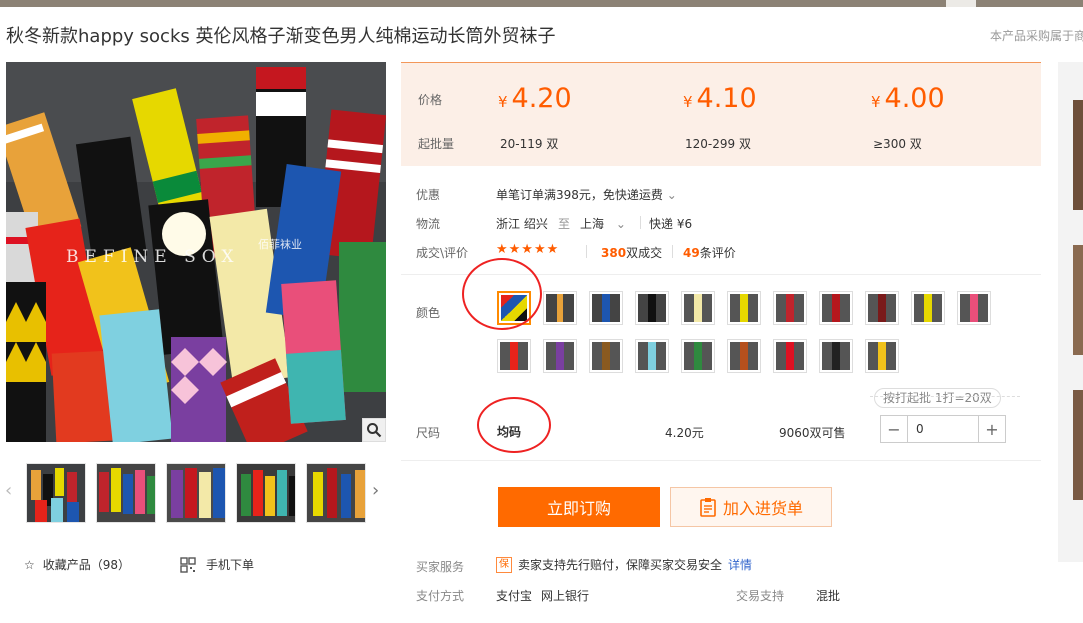 The height and width of the screenshot is (623, 1083). Describe the element at coordinates (708, 507) in the screenshot. I see `clipboard-icon` at that location.